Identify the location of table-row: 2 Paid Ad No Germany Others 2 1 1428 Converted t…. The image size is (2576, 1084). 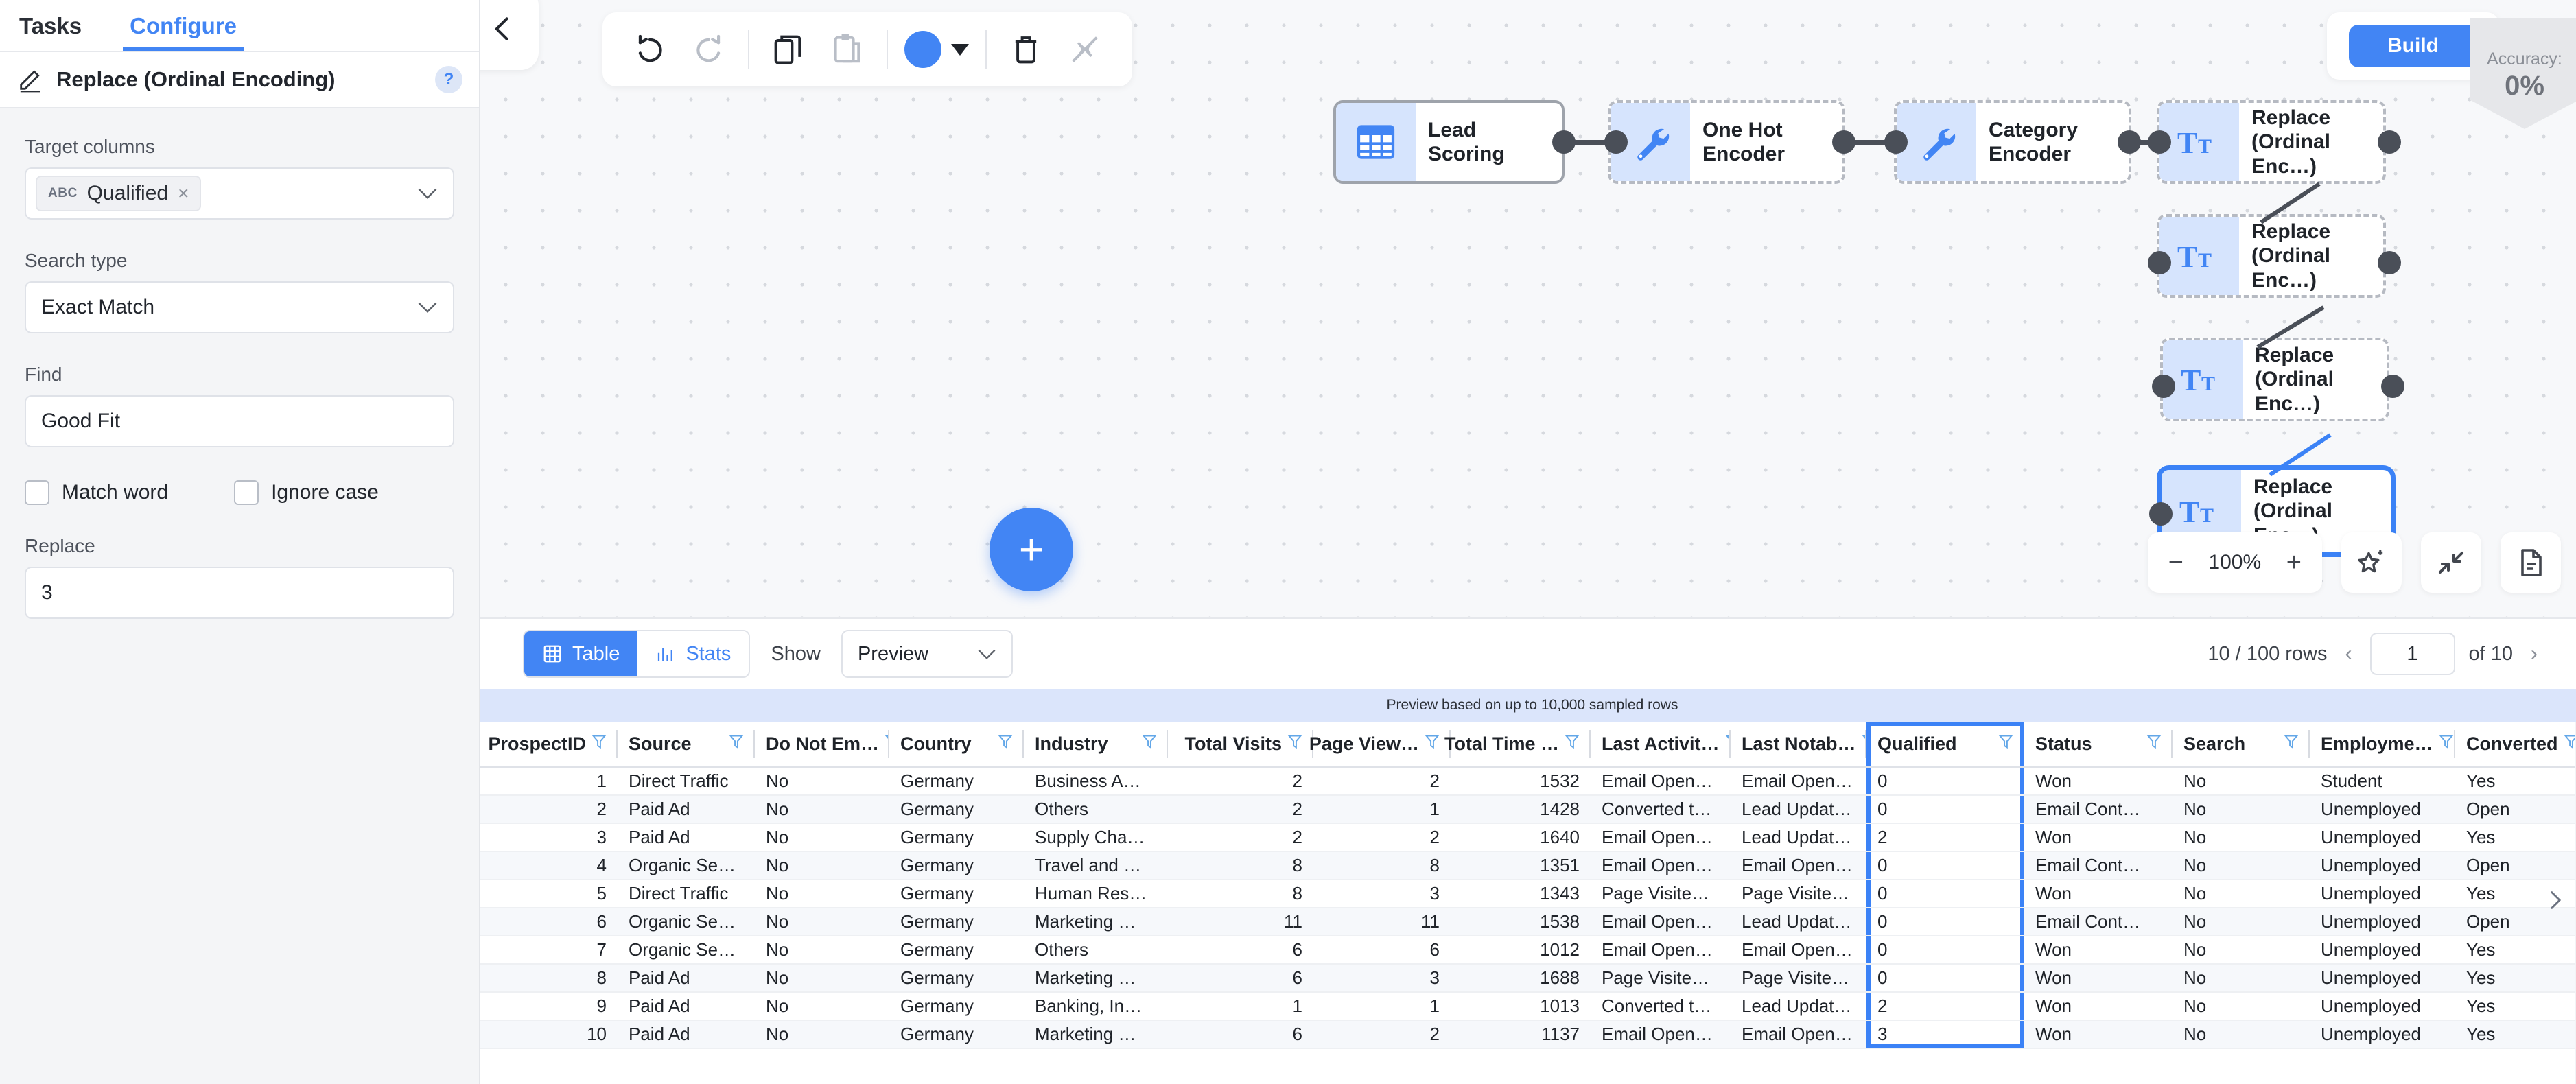
(1528, 809).